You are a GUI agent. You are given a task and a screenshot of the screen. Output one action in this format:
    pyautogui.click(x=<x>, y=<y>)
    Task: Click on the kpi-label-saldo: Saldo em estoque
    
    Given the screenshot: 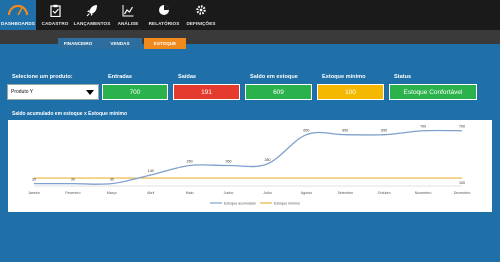 What is the action you would take?
    pyautogui.click(x=274, y=77)
    